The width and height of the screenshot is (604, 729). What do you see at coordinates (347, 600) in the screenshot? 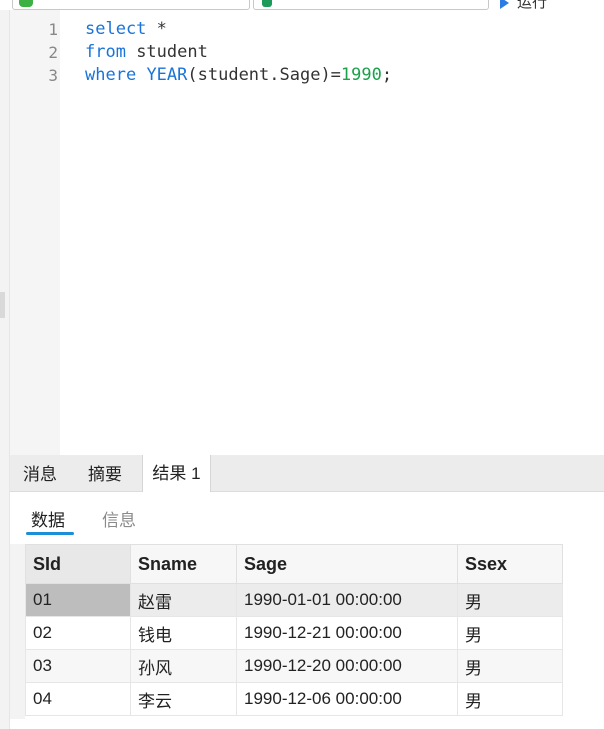
I see `table-cell: 1990-01-01 00:00:00` at bounding box center [347, 600].